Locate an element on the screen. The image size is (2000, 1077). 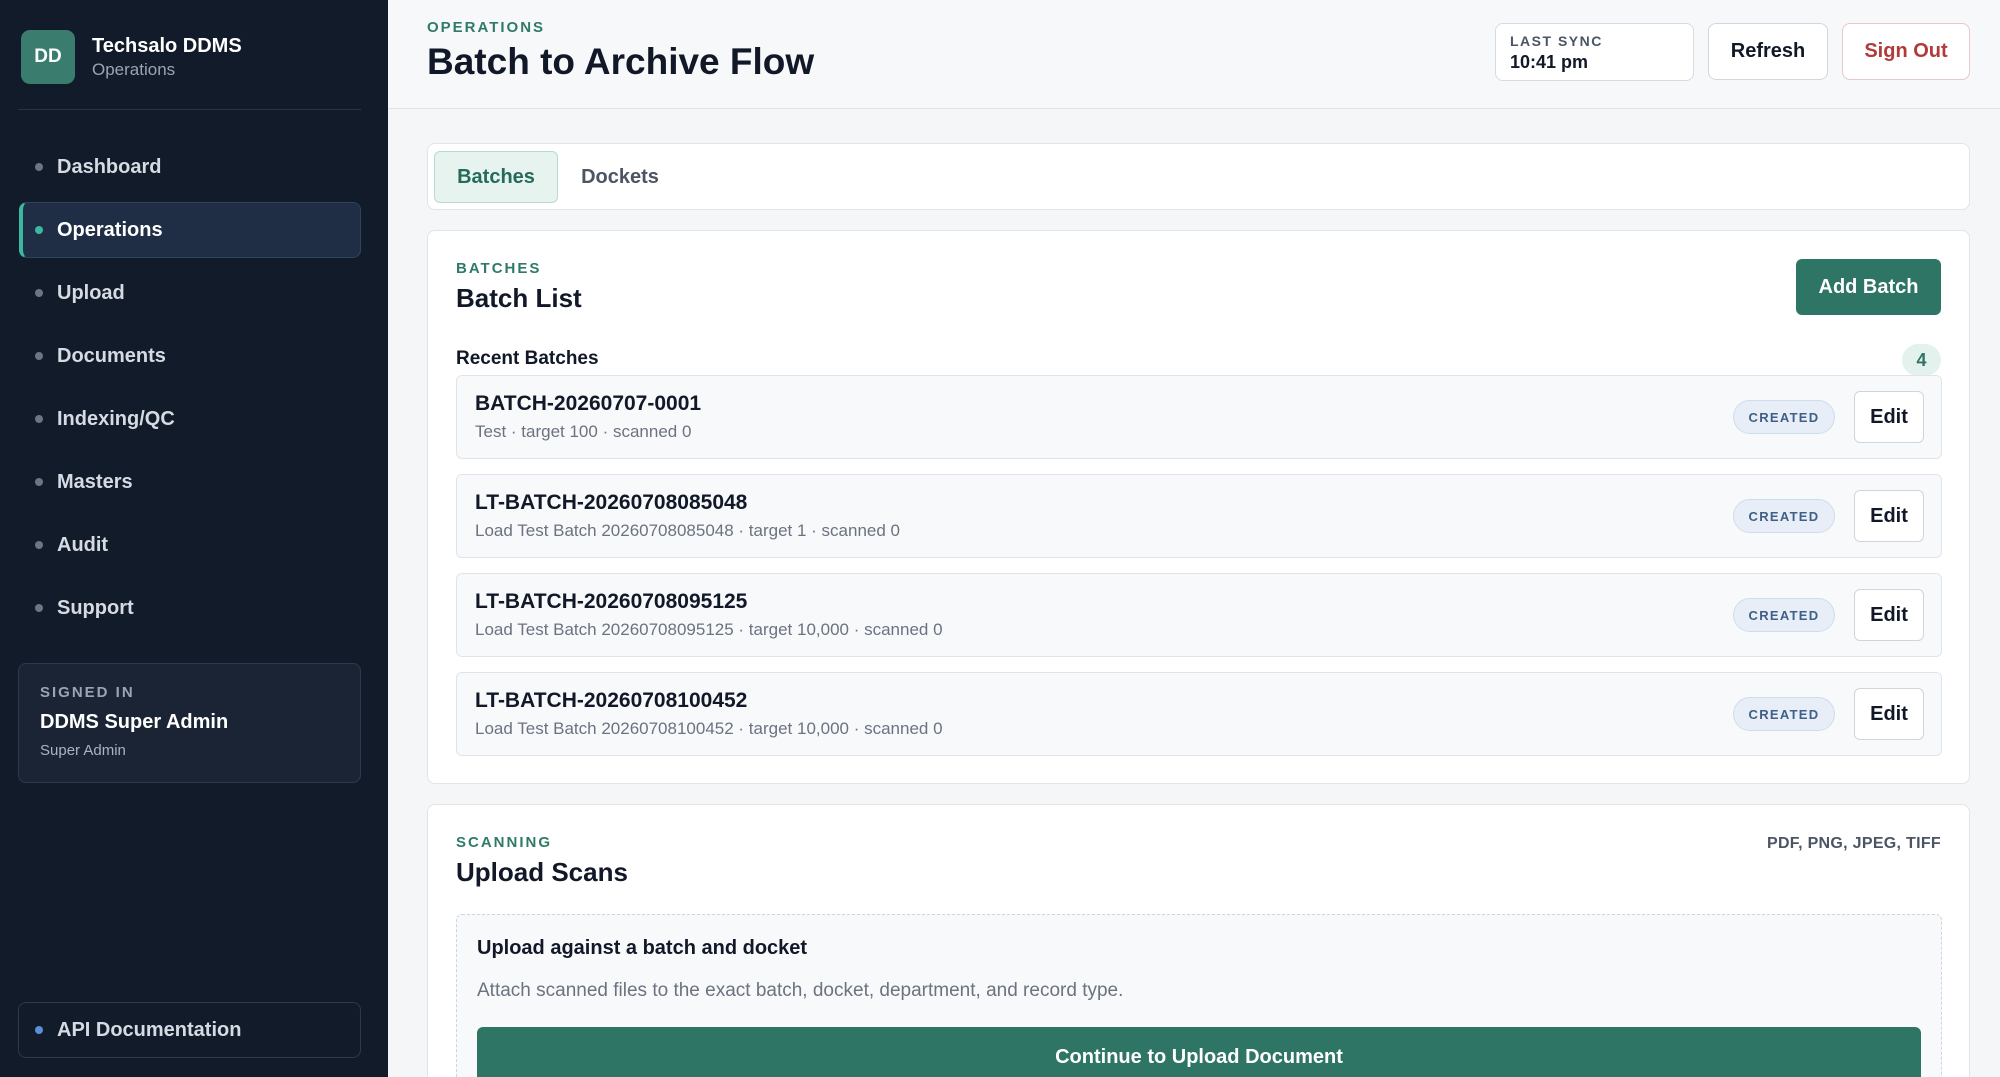
brand-name: Techsalo DDMS is located at coordinates (167, 46).